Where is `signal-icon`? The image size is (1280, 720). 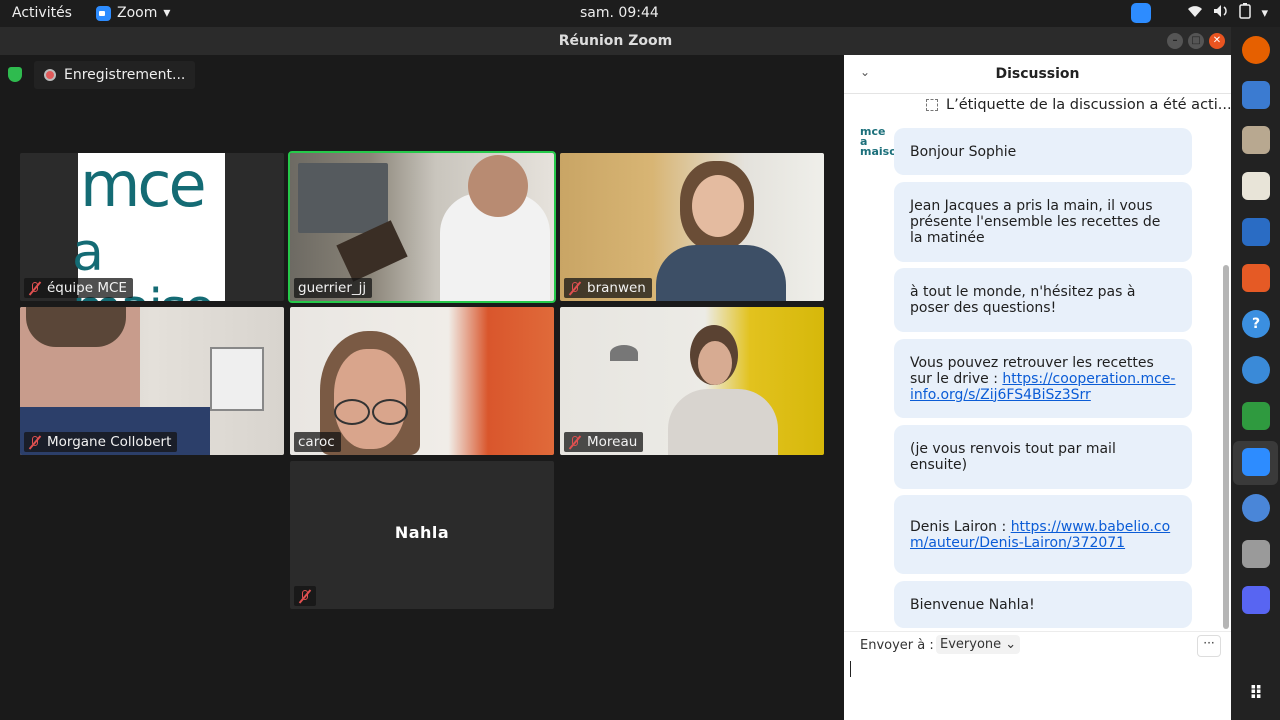 signal-icon is located at coordinates (1256, 370).